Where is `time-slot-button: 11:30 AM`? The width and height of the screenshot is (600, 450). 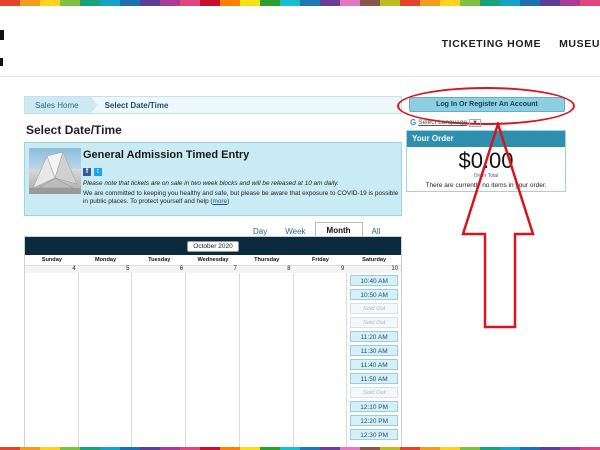
time-slot-button: 11:30 AM is located at coordinates (374, 350).